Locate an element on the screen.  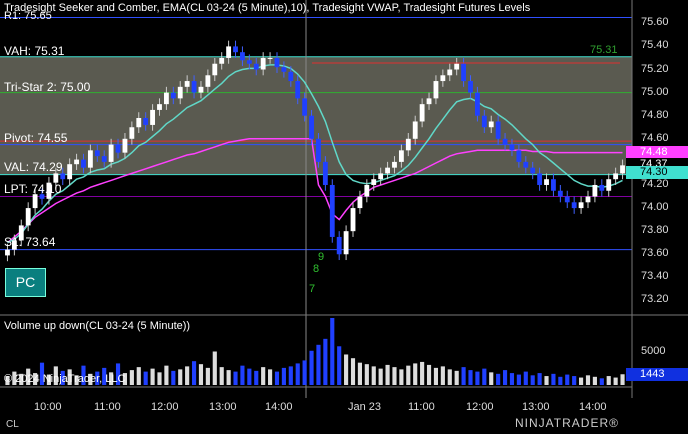
target-label: 75.31 is located at coordinates (604, 50).